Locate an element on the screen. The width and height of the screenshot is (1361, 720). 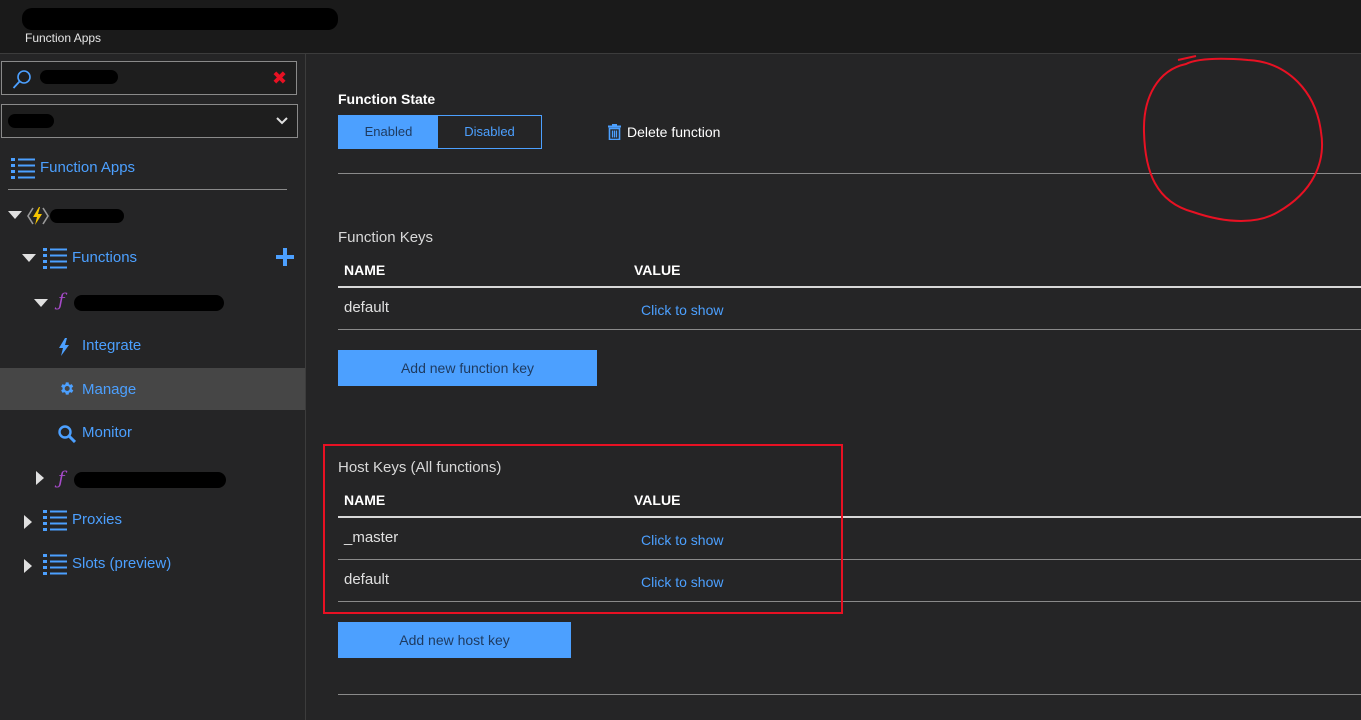
host-key-name: default is located at coordinates (367, 579).